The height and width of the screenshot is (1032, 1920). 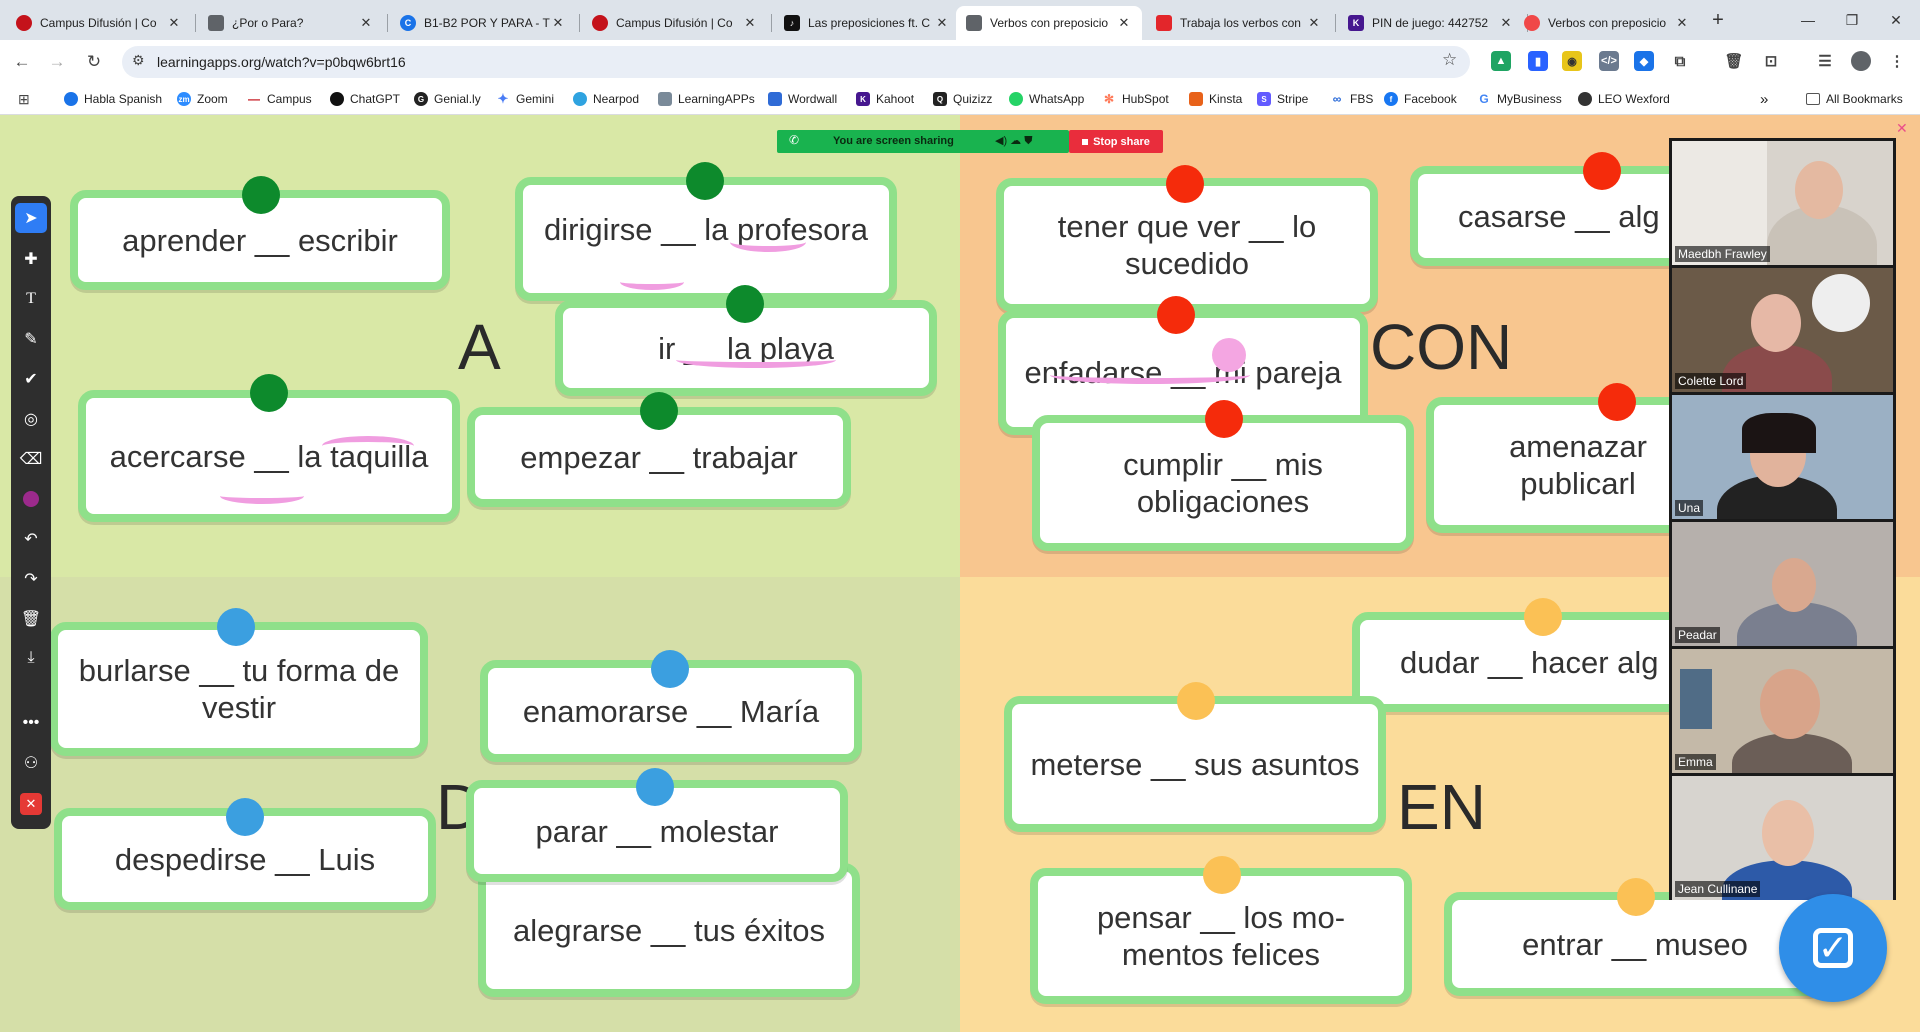 I want to click on tab-title: PIN de juego: 442752, so click(x=1430, y=23).